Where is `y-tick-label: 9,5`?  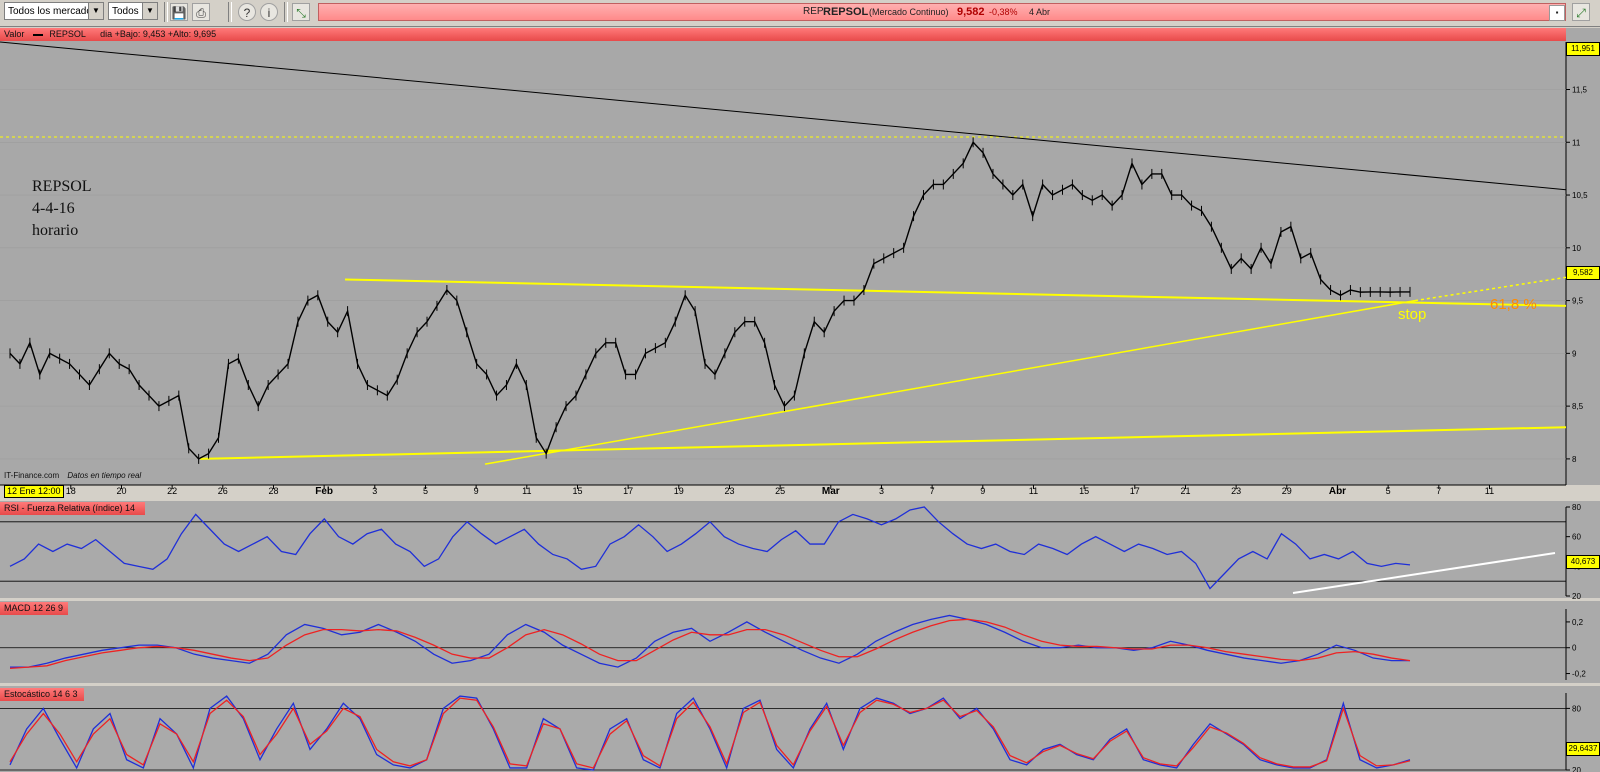
y-tick-label: 9,5 is located at coordinates (1578, 301).